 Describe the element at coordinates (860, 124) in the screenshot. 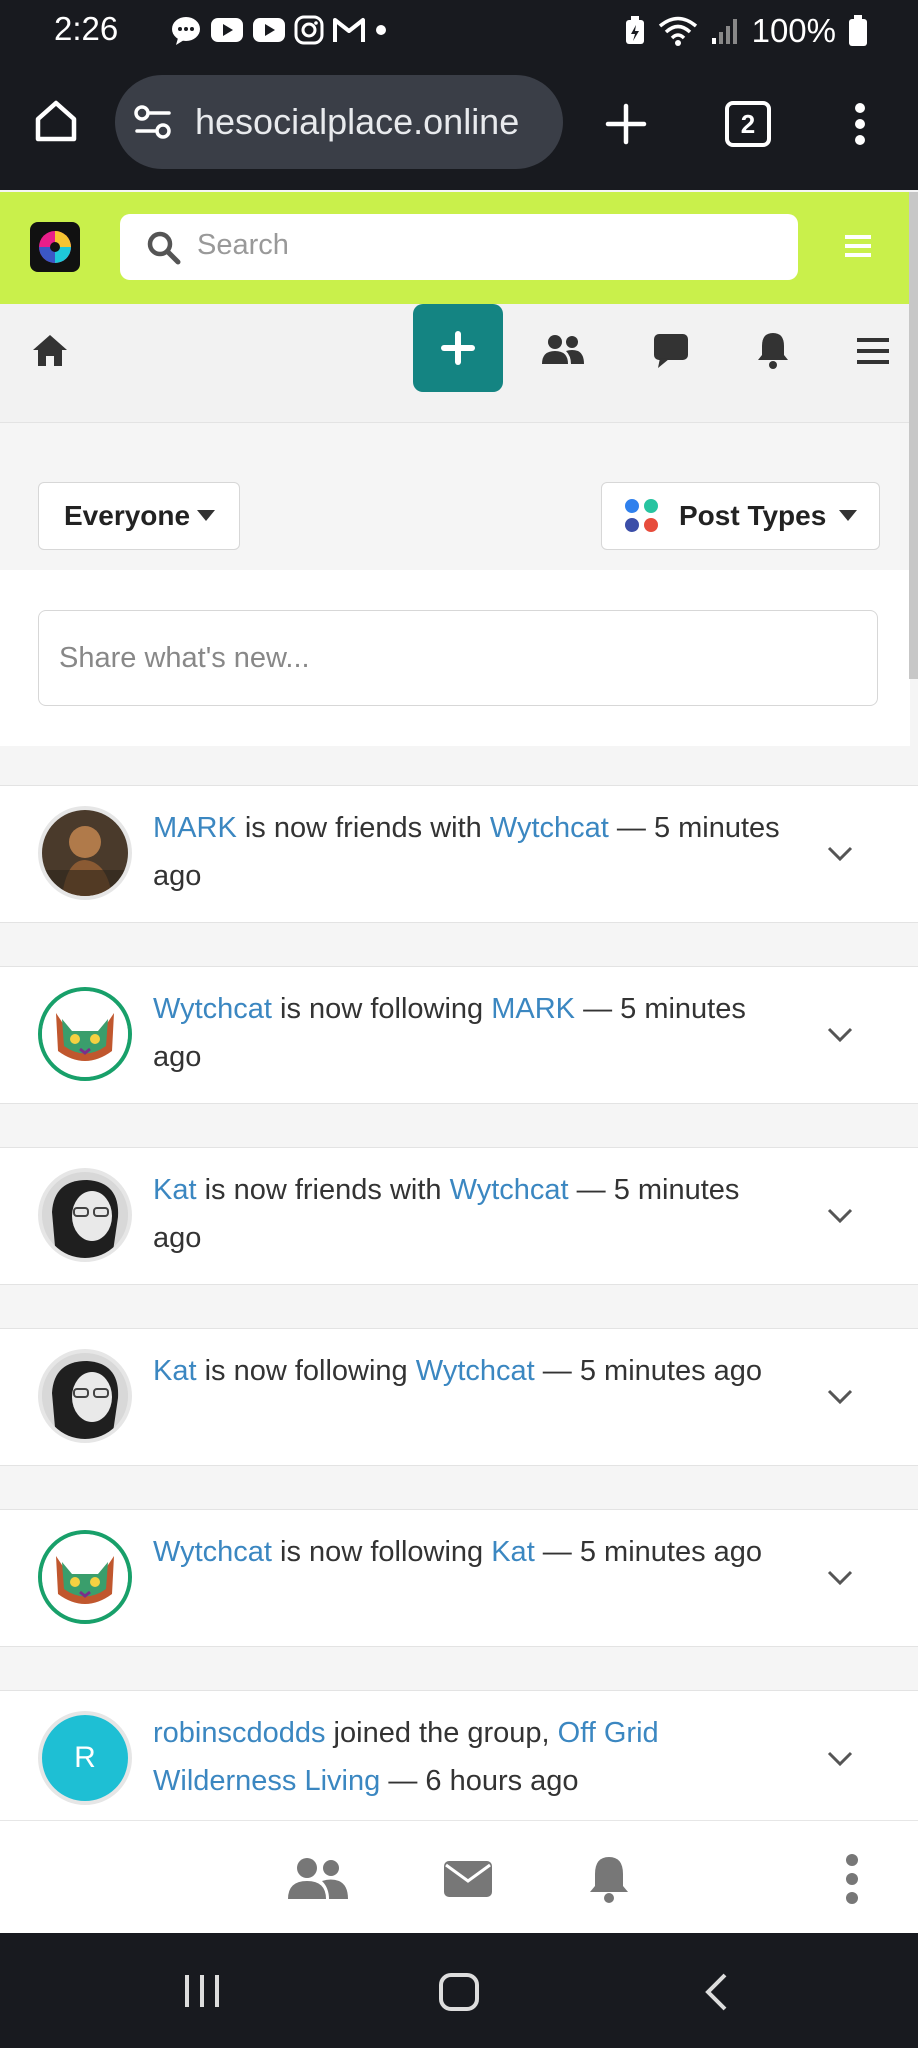

I see `browser-menu-icon` at that location.